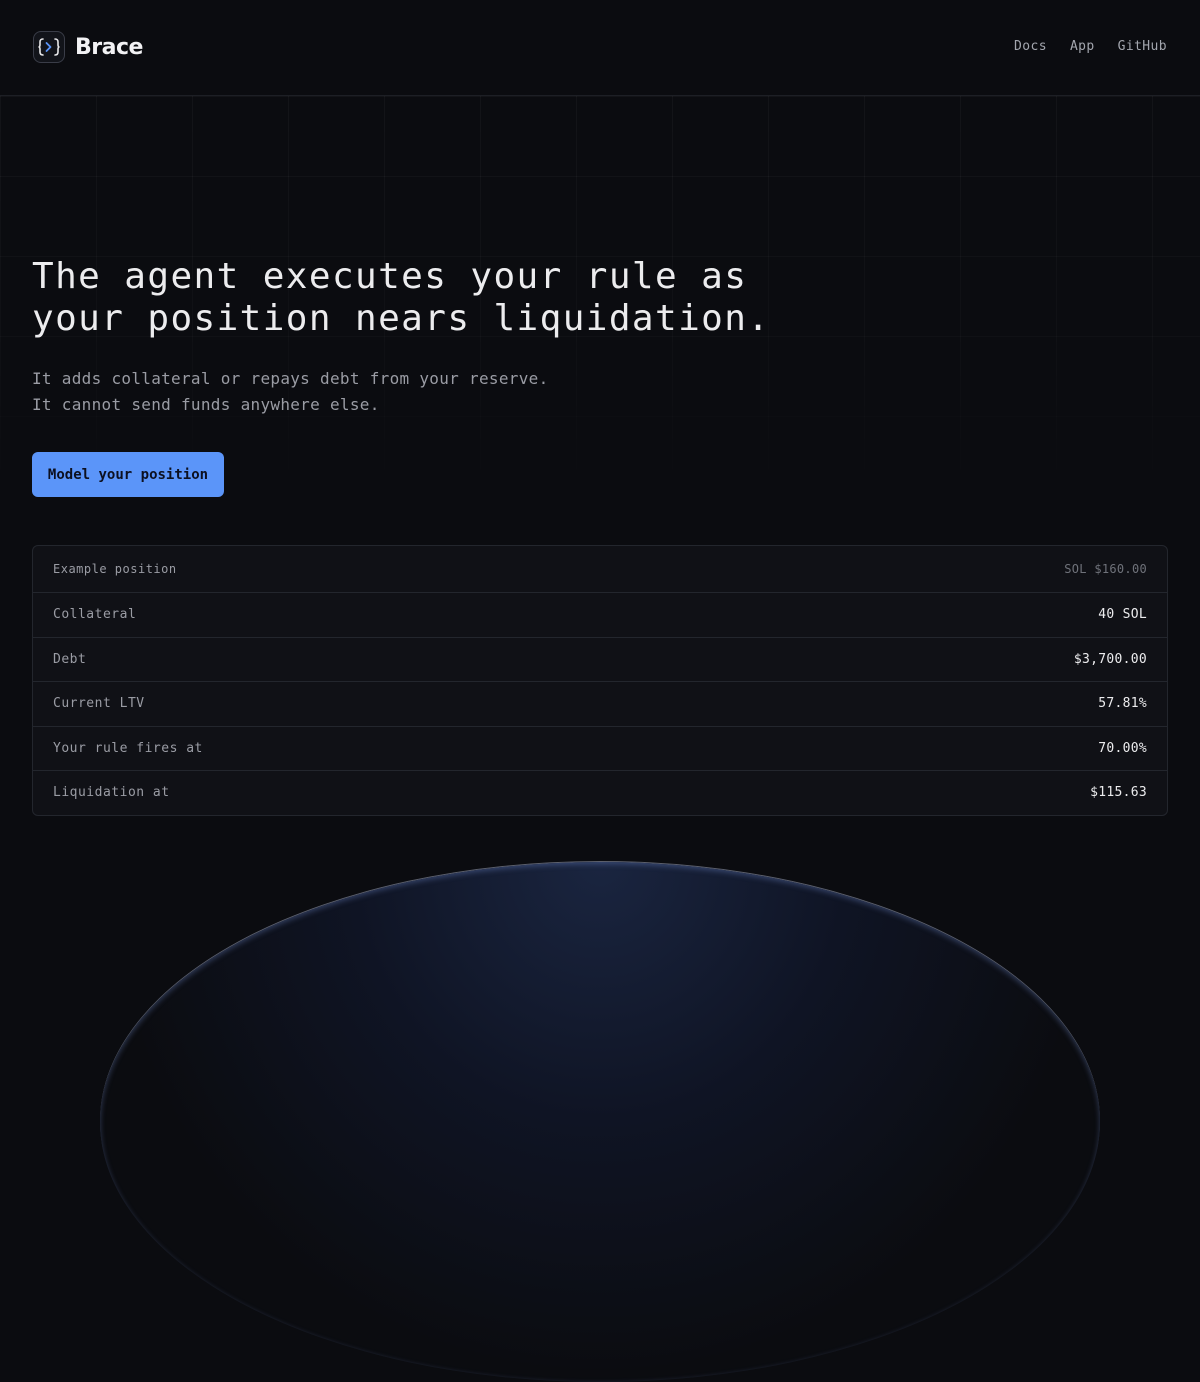  What do you see at coordinates (128, 474) in the screenshot?
I see `model-position-button: Model your position` at bounding box center [128, 474].